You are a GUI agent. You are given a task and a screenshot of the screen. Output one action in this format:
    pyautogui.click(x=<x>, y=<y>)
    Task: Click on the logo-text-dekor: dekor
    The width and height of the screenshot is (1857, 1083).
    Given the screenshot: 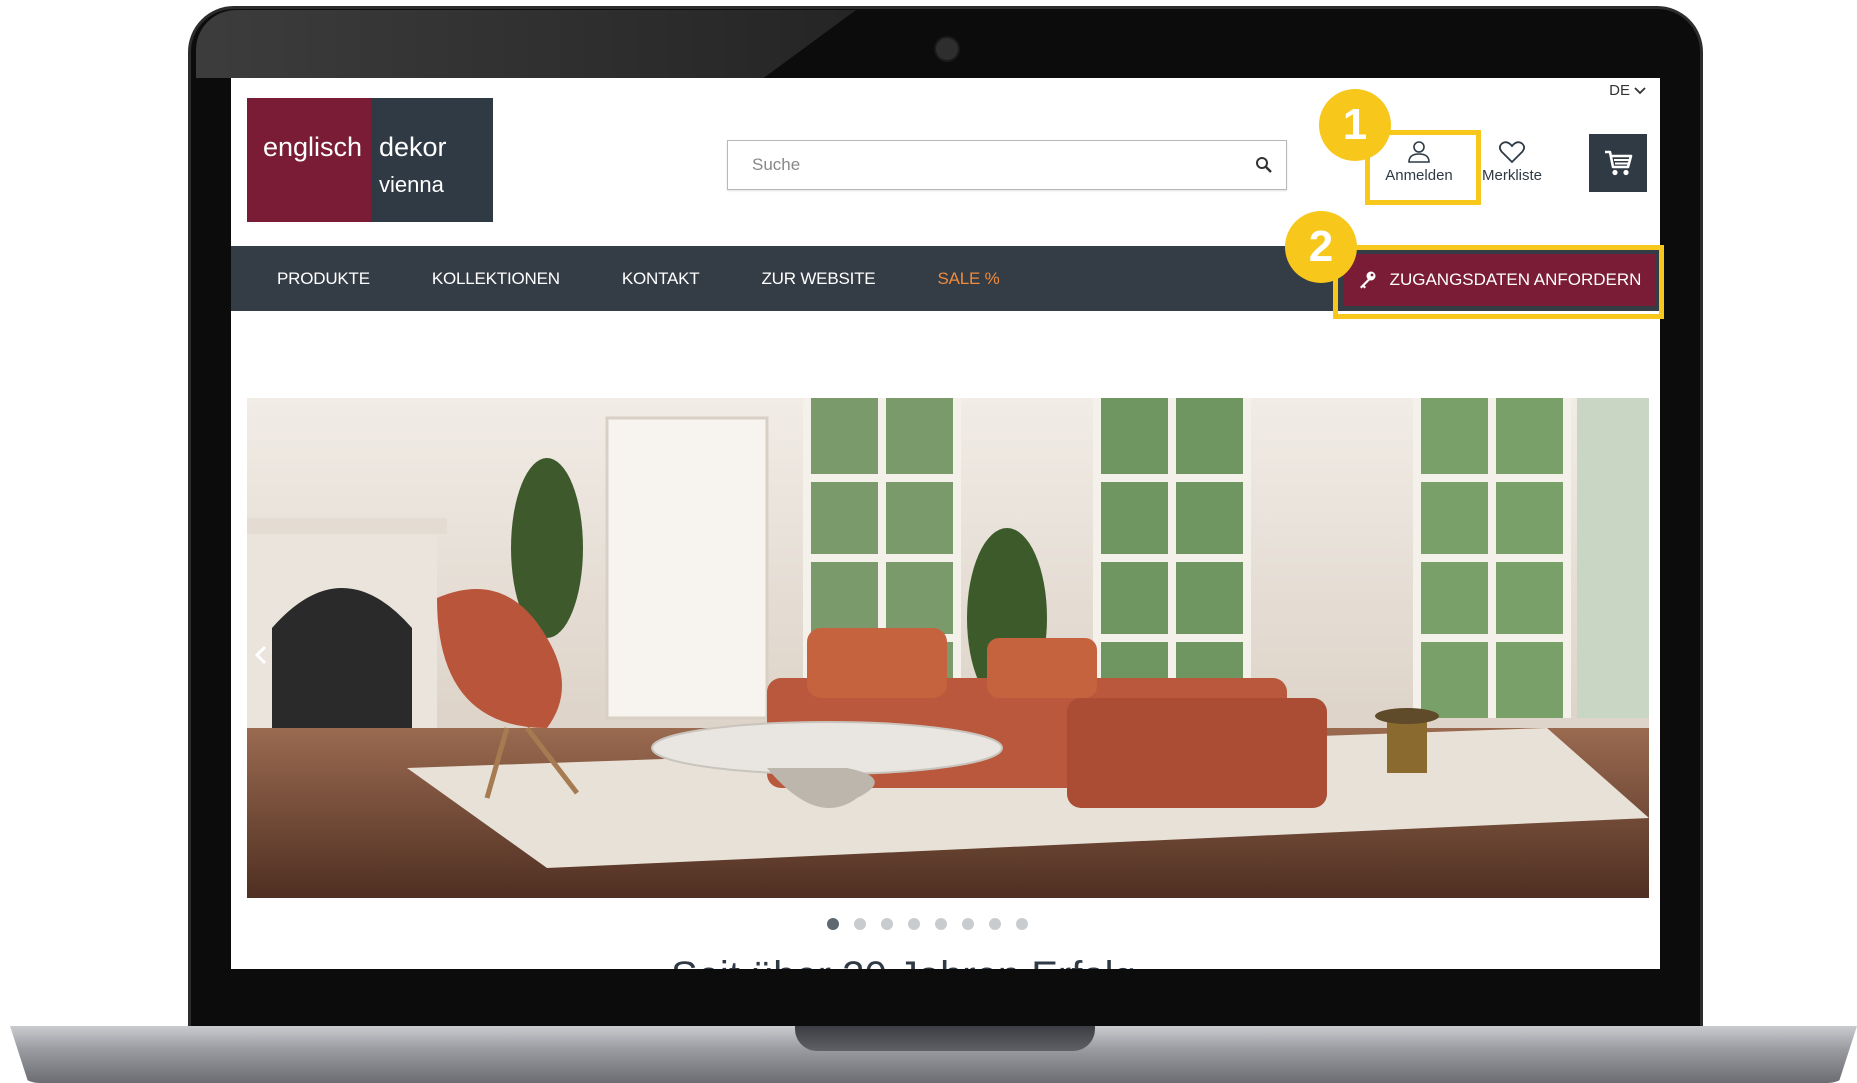 What is the action you would take?
    pyautogui.click(x=413, y=147)
    